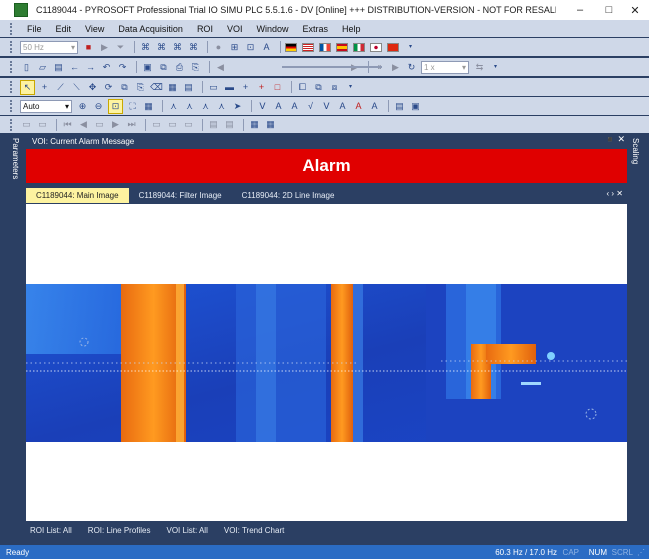 This screenshot has height=559, width=649. I want to click on line-roi-icon: ⟋, so click(60, 87).